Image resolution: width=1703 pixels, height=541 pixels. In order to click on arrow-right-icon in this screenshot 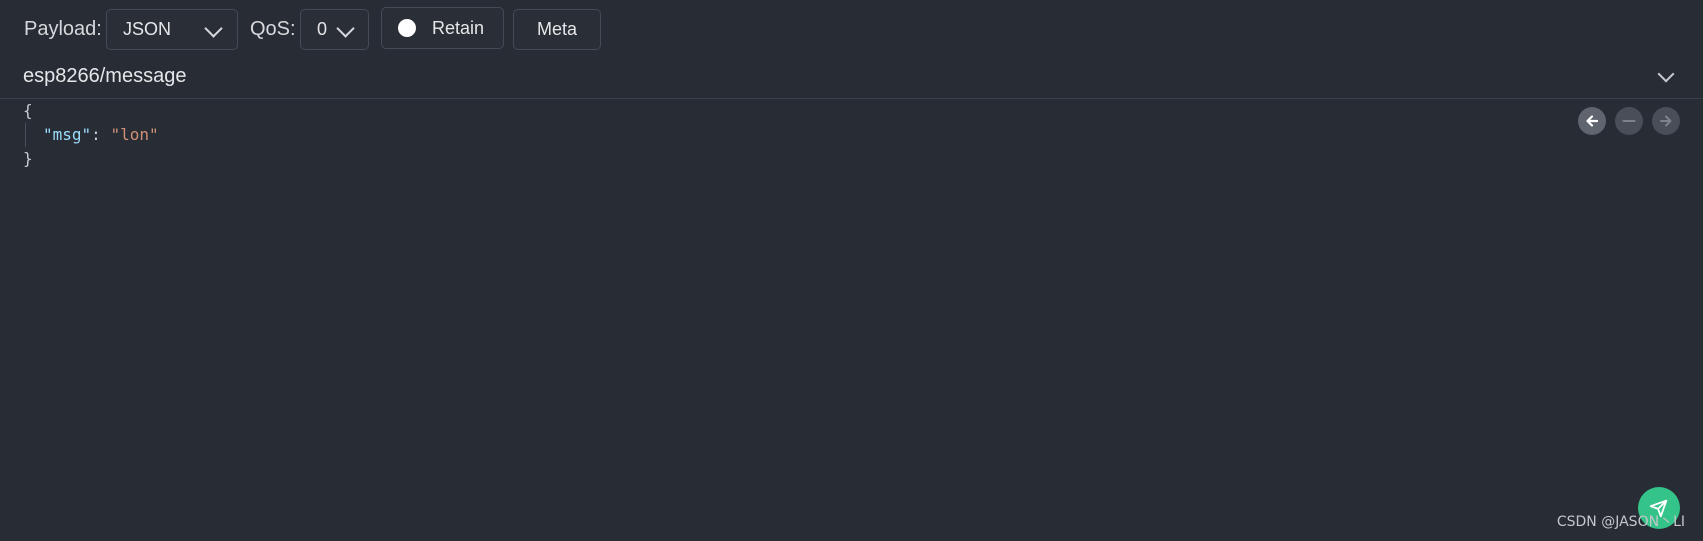, I will do `click(1666, 121)`.